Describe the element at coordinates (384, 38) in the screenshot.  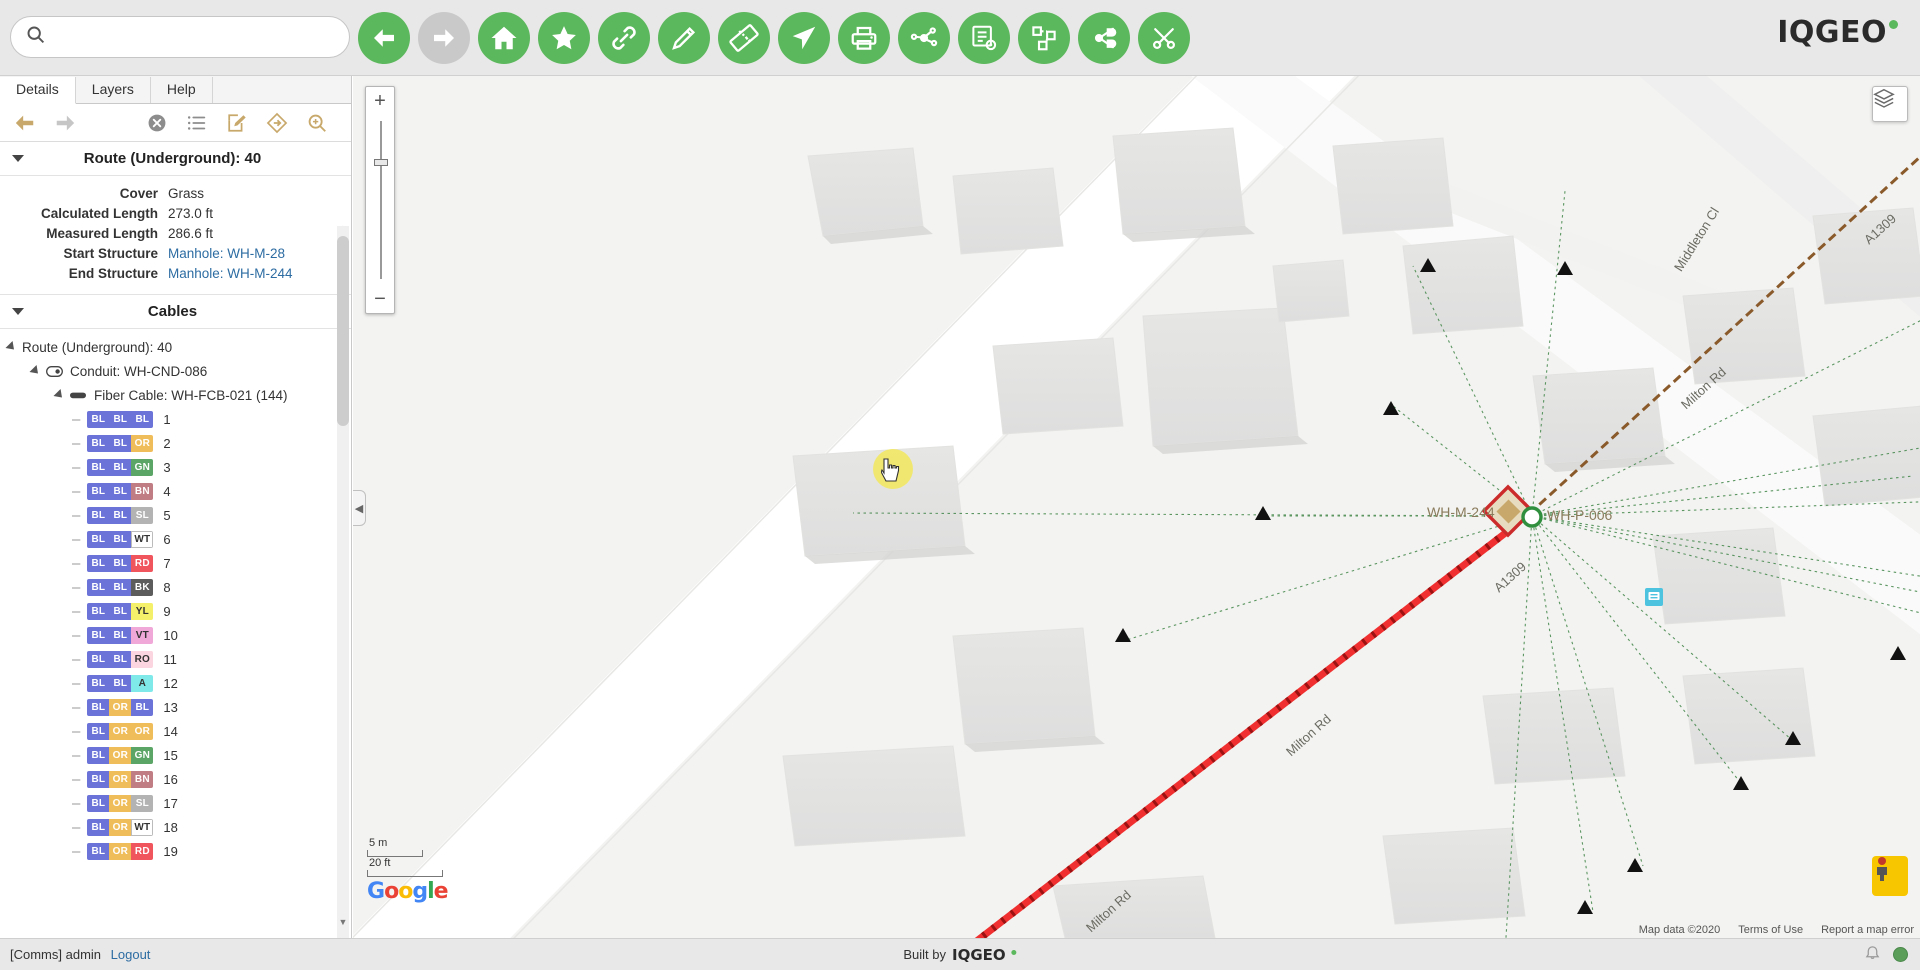
I see `back-button` at that location.